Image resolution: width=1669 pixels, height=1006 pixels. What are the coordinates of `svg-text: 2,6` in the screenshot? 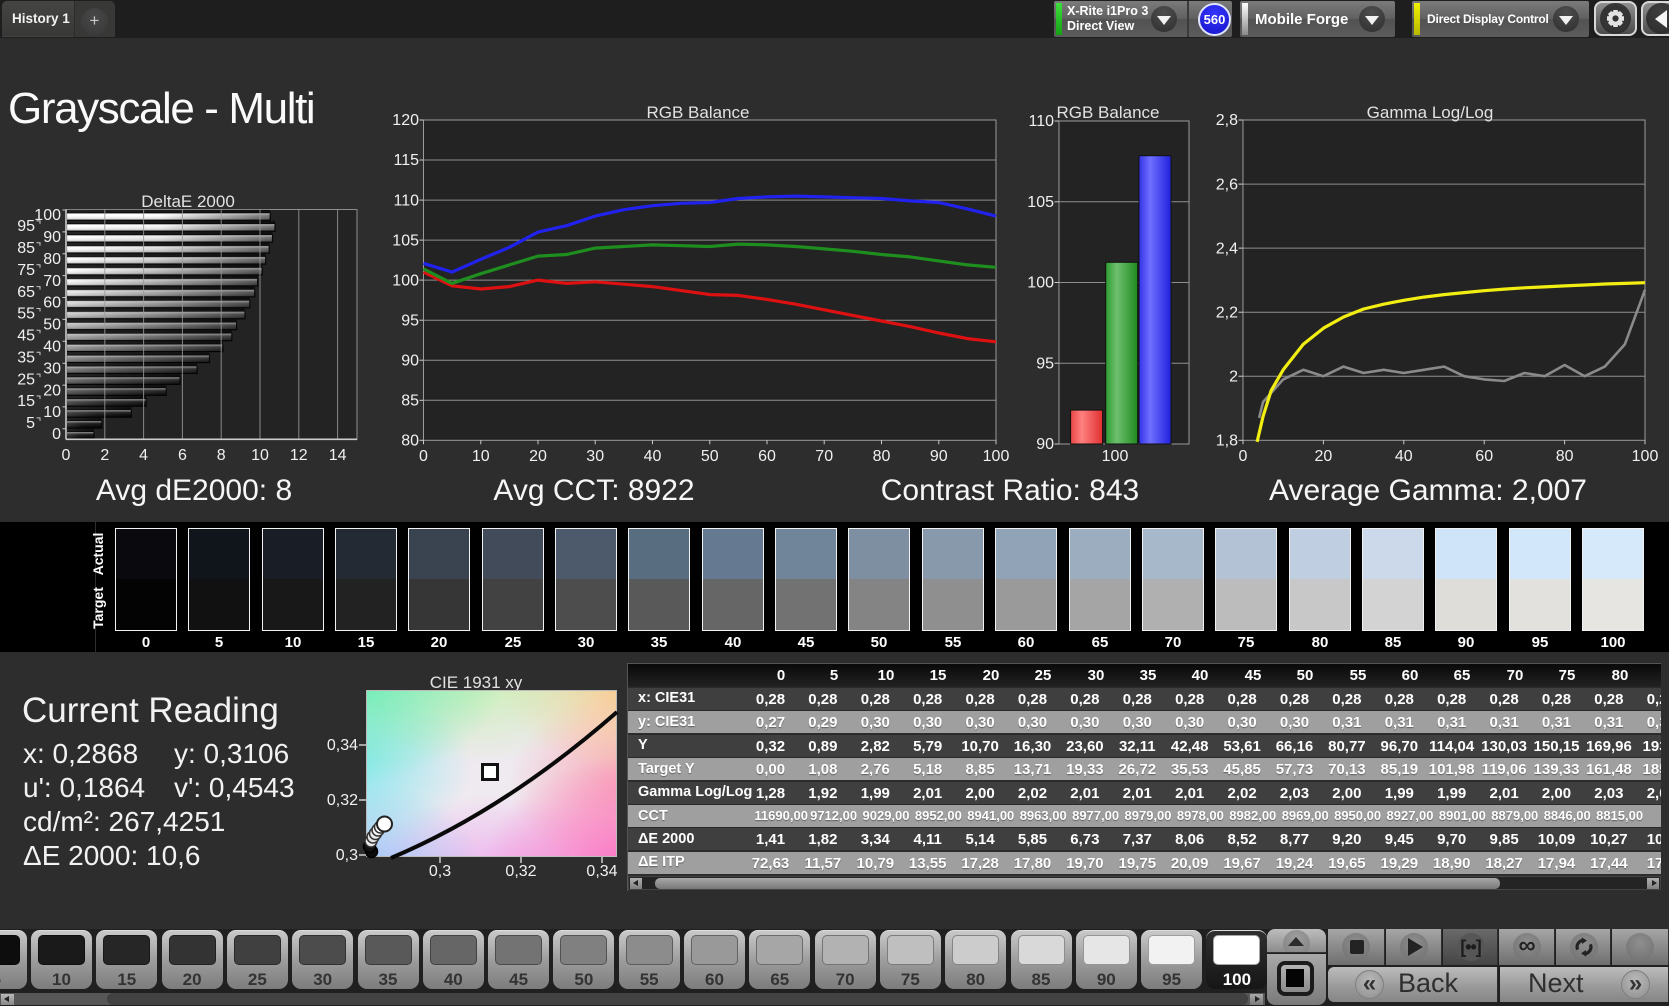 It's located at (1227, 184).